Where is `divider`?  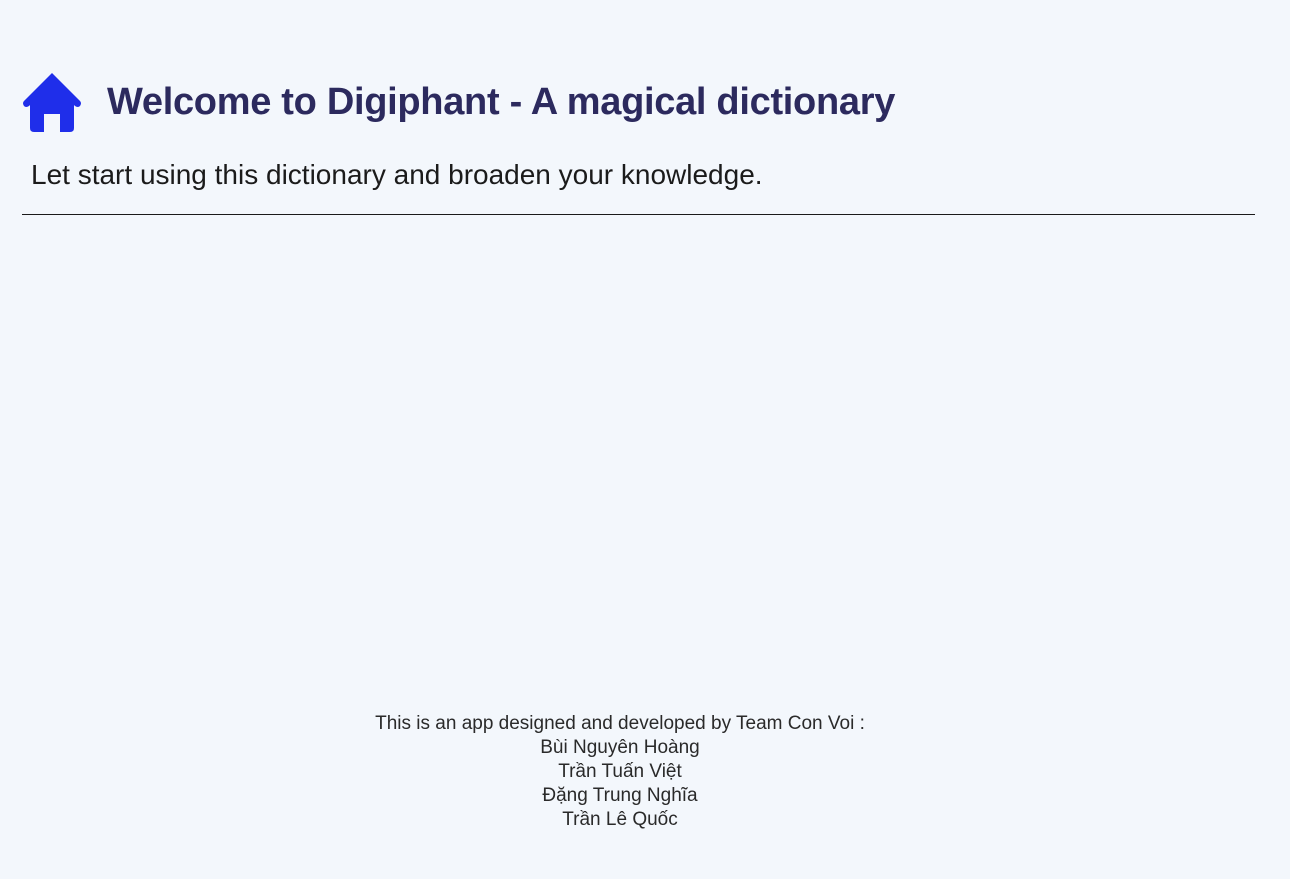 divider is located at coordinates (638, 214).